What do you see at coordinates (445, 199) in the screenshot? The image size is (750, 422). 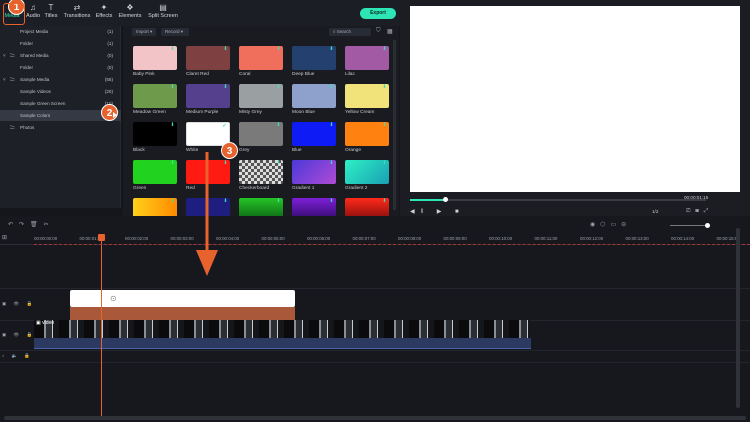 I see `preview-playhead` at bounding box center [445, 199].